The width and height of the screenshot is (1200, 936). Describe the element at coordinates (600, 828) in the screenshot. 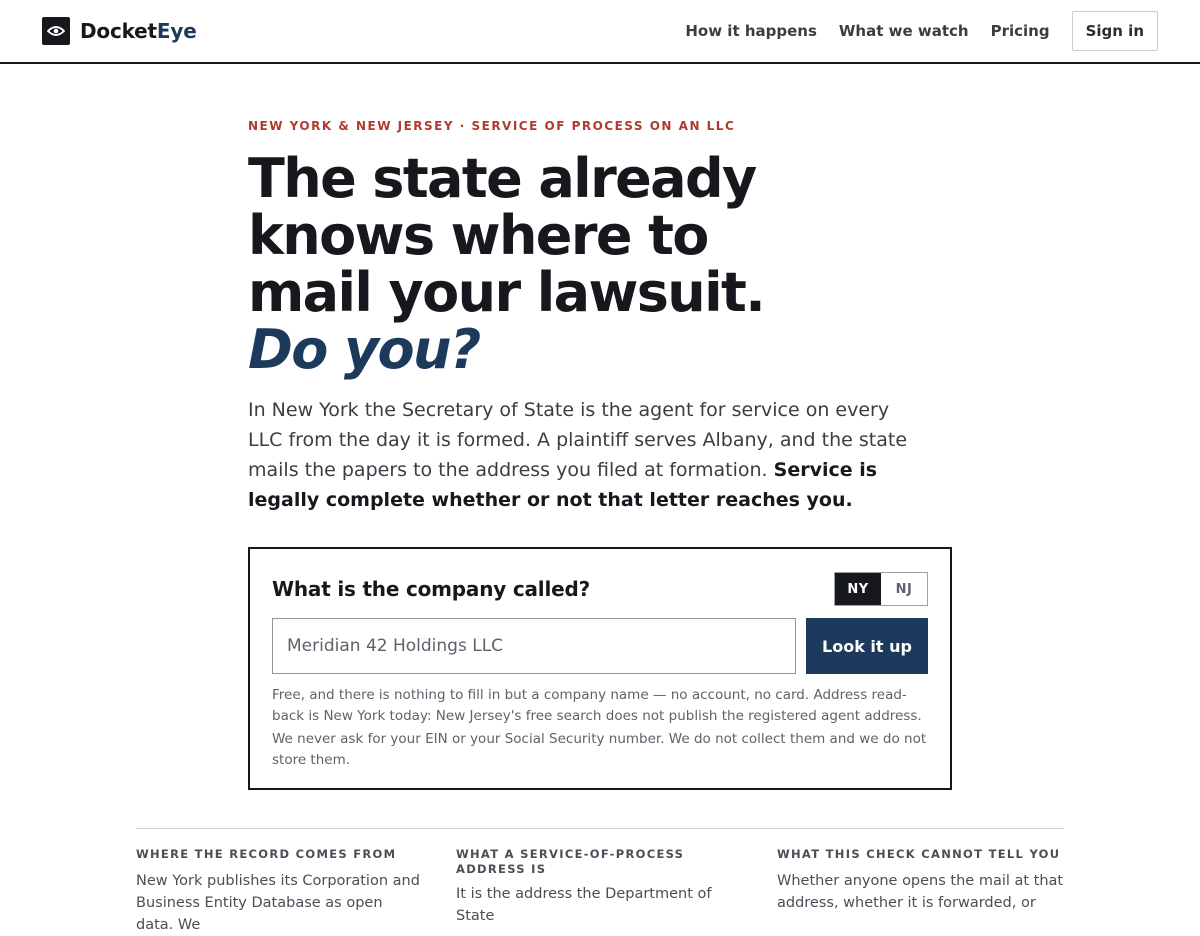

I see `section-divider` at that location.